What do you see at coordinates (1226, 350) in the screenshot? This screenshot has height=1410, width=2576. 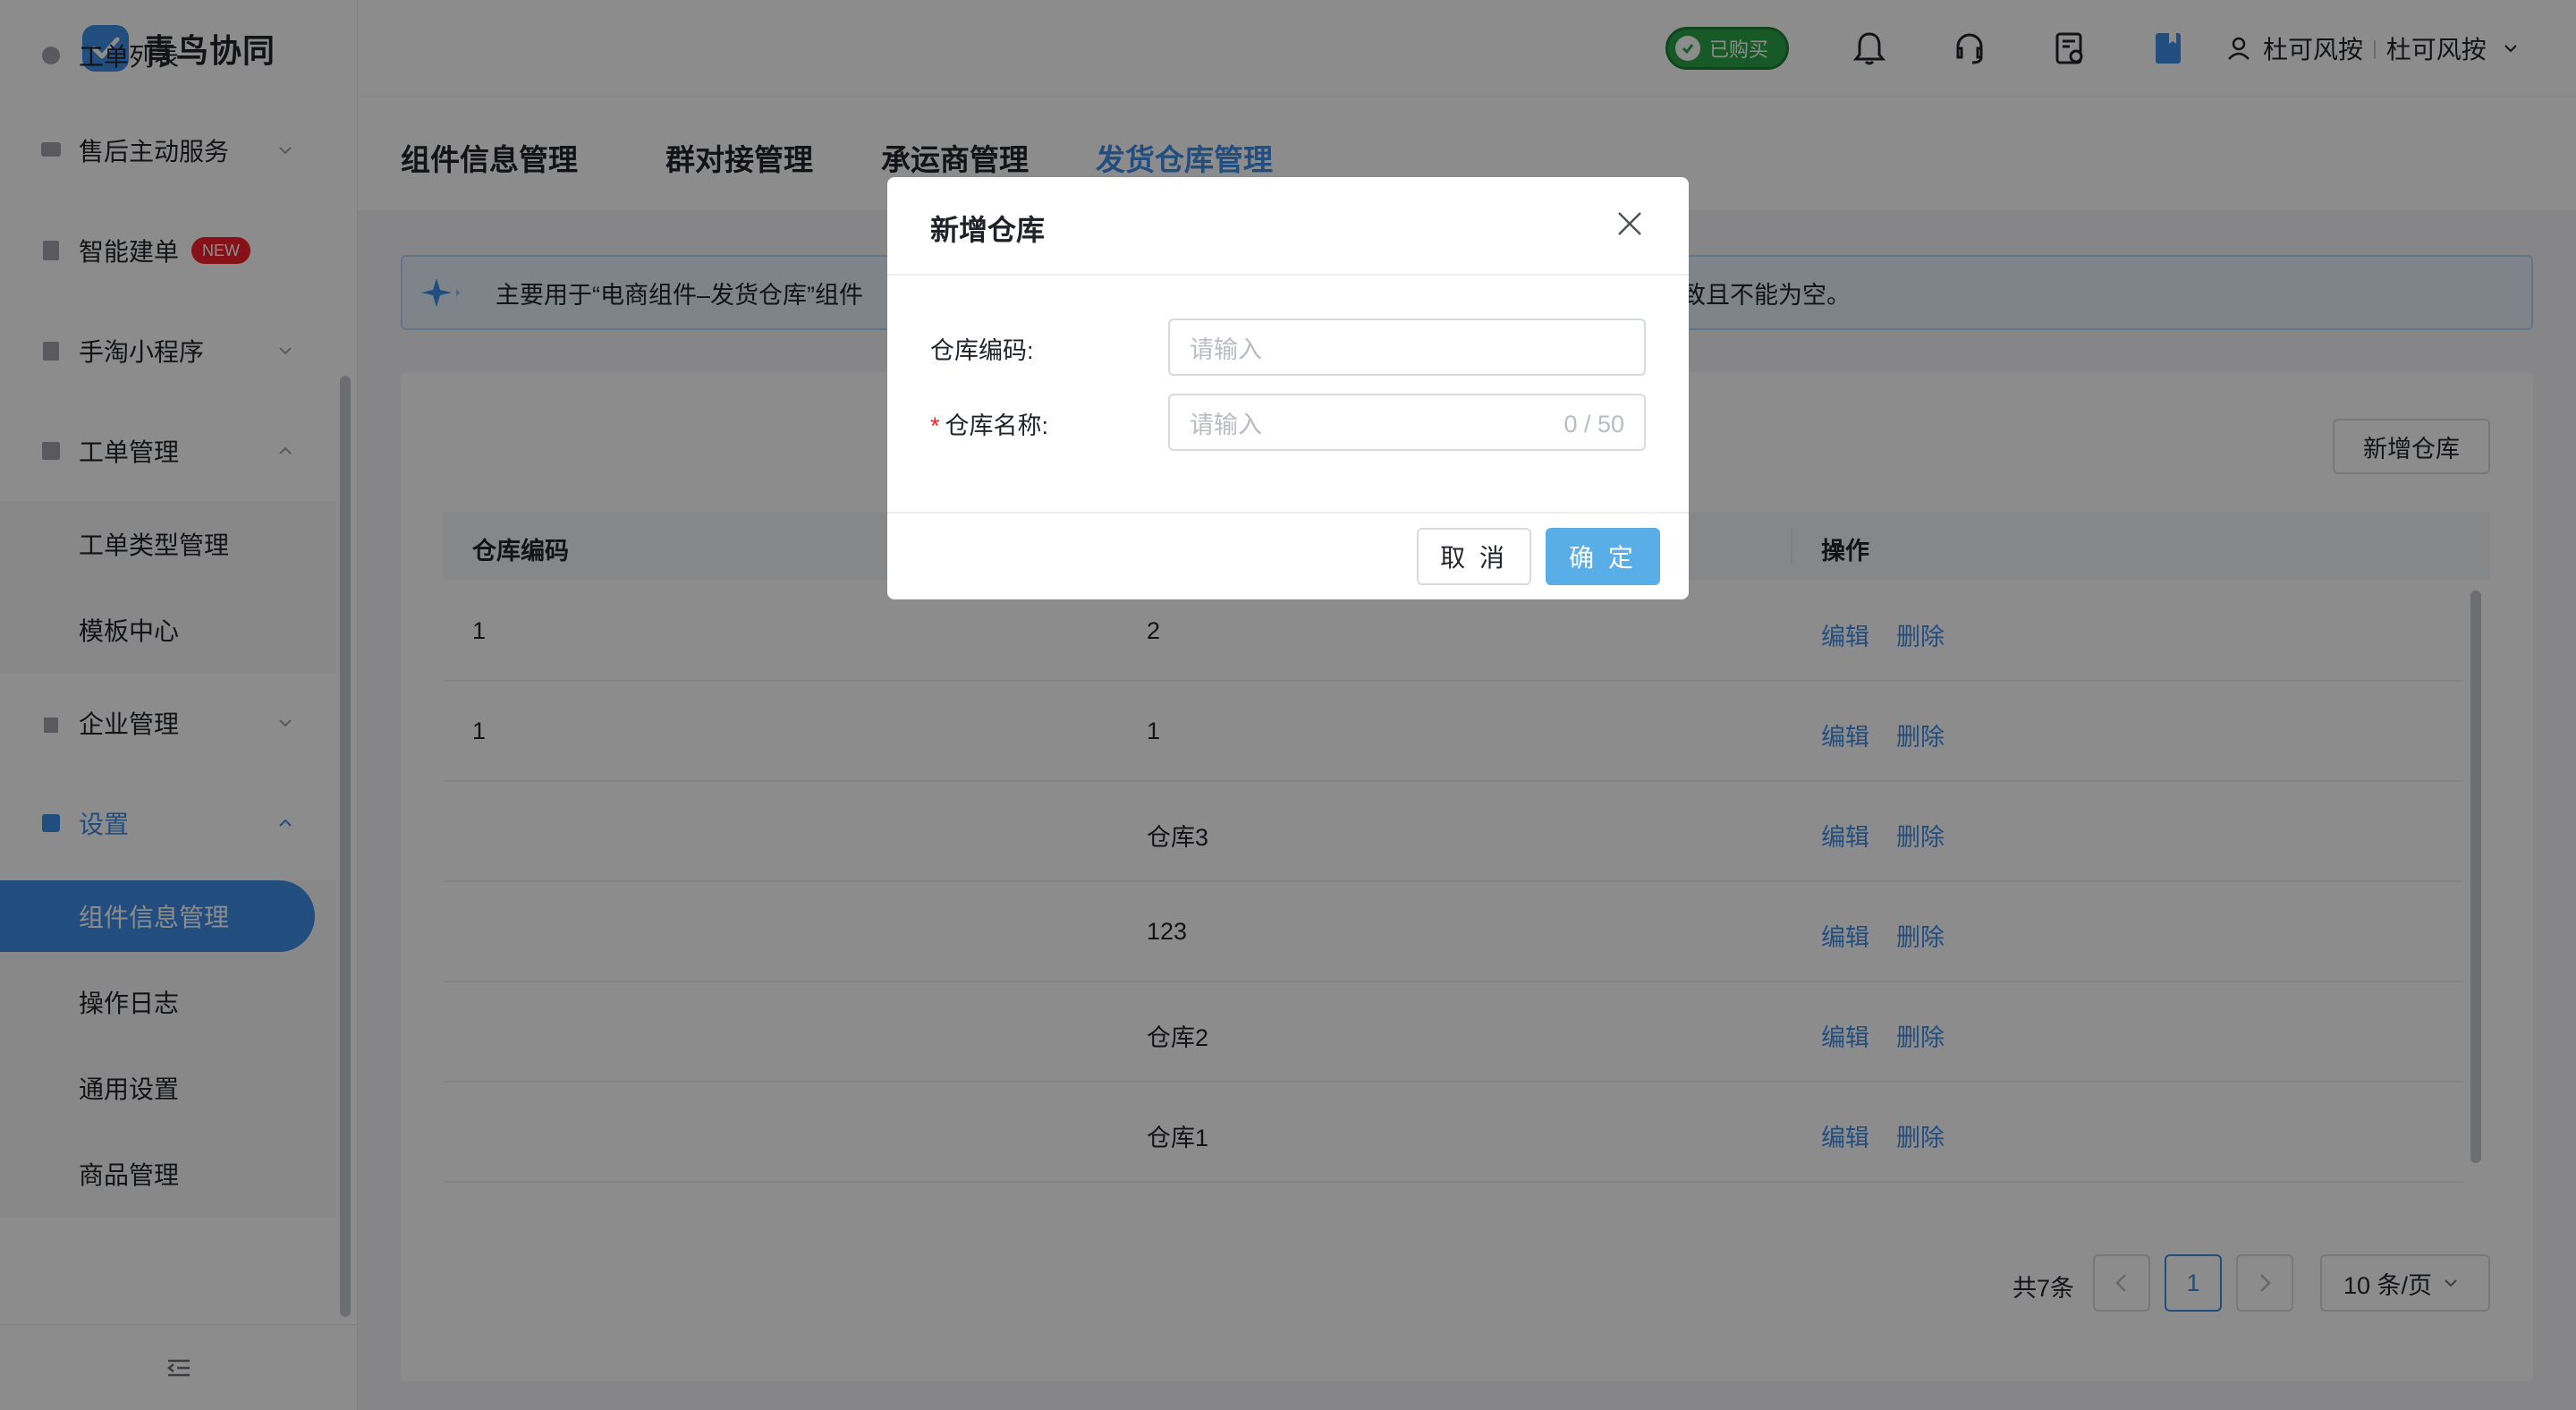 I see `code-placeholder: 请输入` at bounding box center [1226, 350].